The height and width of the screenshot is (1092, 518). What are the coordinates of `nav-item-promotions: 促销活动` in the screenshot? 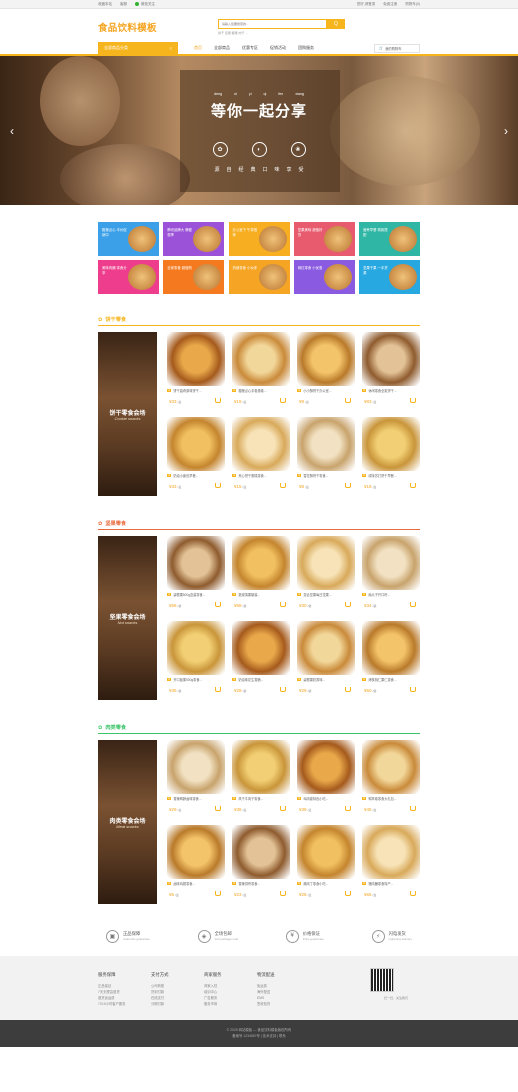 It's located at (278, 48).